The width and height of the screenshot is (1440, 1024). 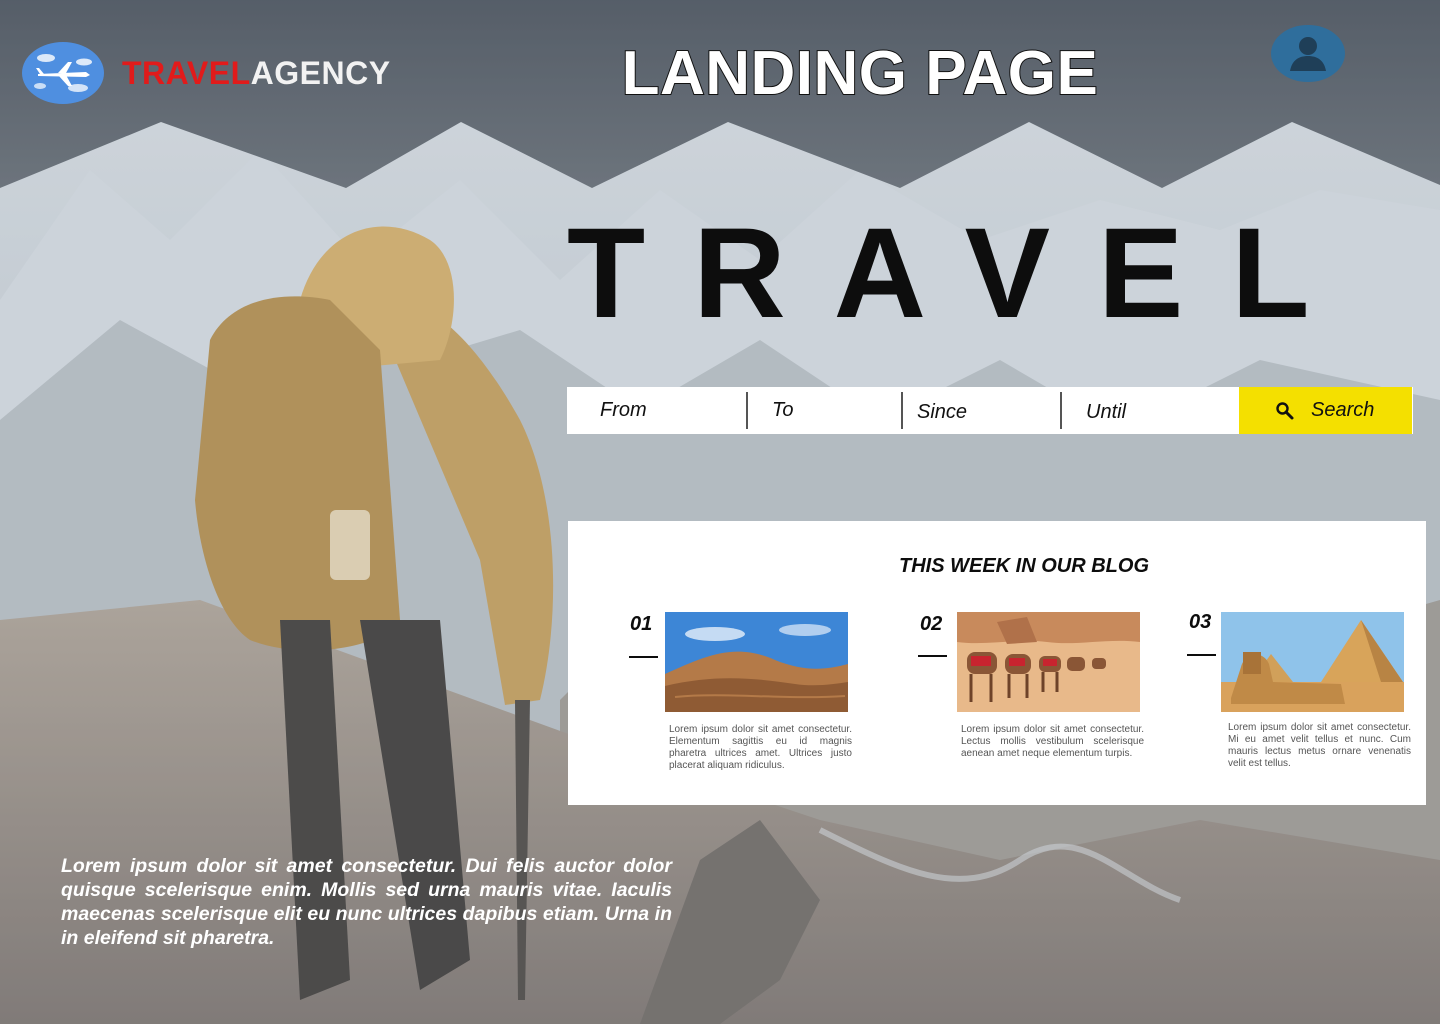 What do you see at coordinates (1048, 662) in the screenshot?
I see `camel-caravan-photo` at bounding box center [1048, 662].